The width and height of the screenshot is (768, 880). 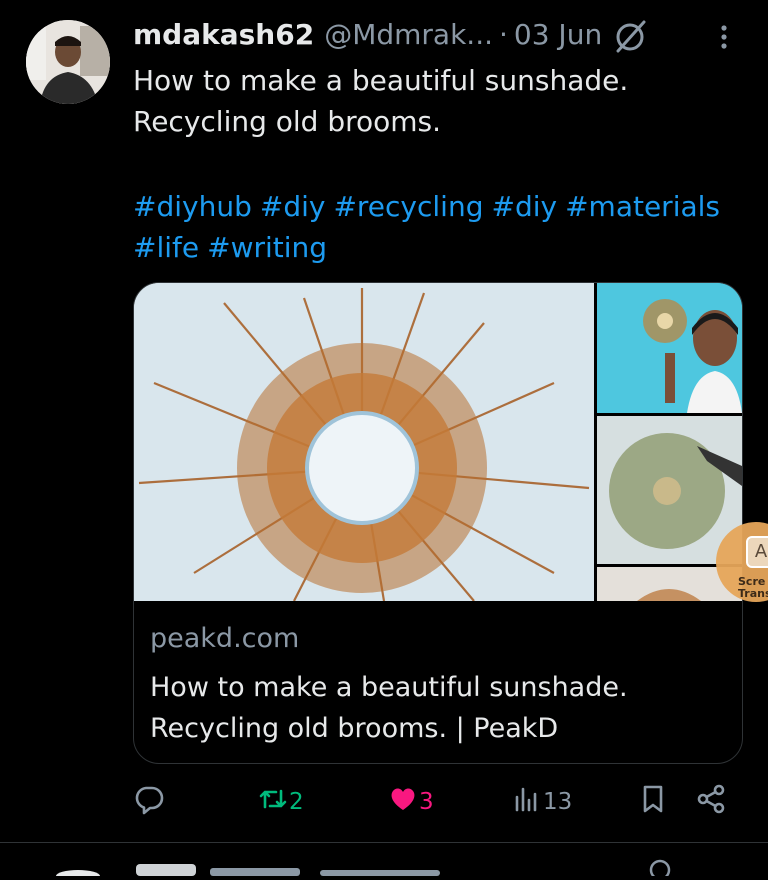 I want to click on bookmark-button, so click(x=653, y=802).